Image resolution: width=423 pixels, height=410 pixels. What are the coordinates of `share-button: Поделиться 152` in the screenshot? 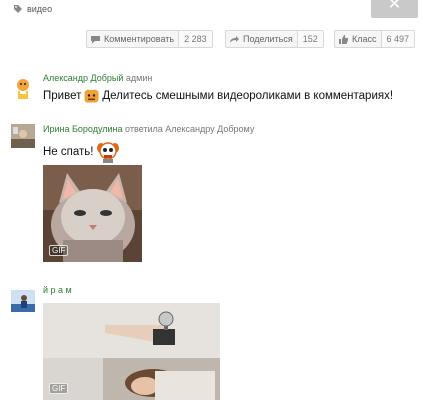 It's located at (274, 39).